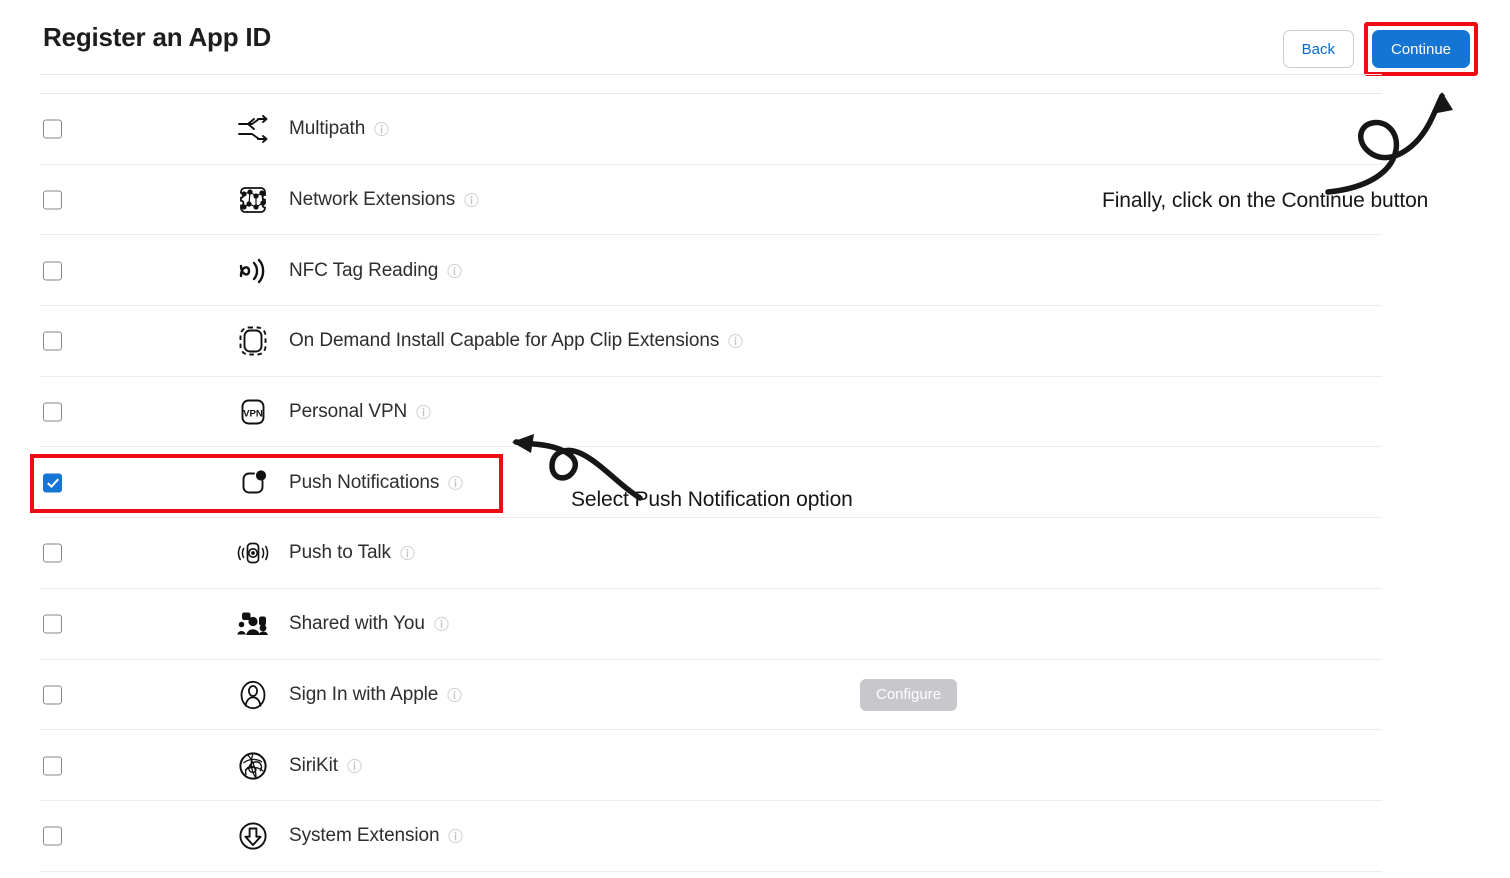 This screenshot has width=1510, height=878. Describe the element at coordinates (364, 694) in the screenshot. I see `capability-label: Sign In with Apple` at that location.